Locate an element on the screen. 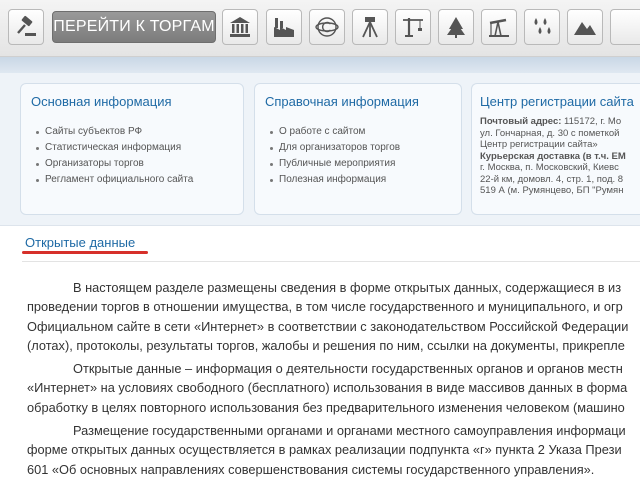 The width and height of the screenshot is (640, 480). basic-info-link: Статистическая информация is located at coordinates (112, 148).